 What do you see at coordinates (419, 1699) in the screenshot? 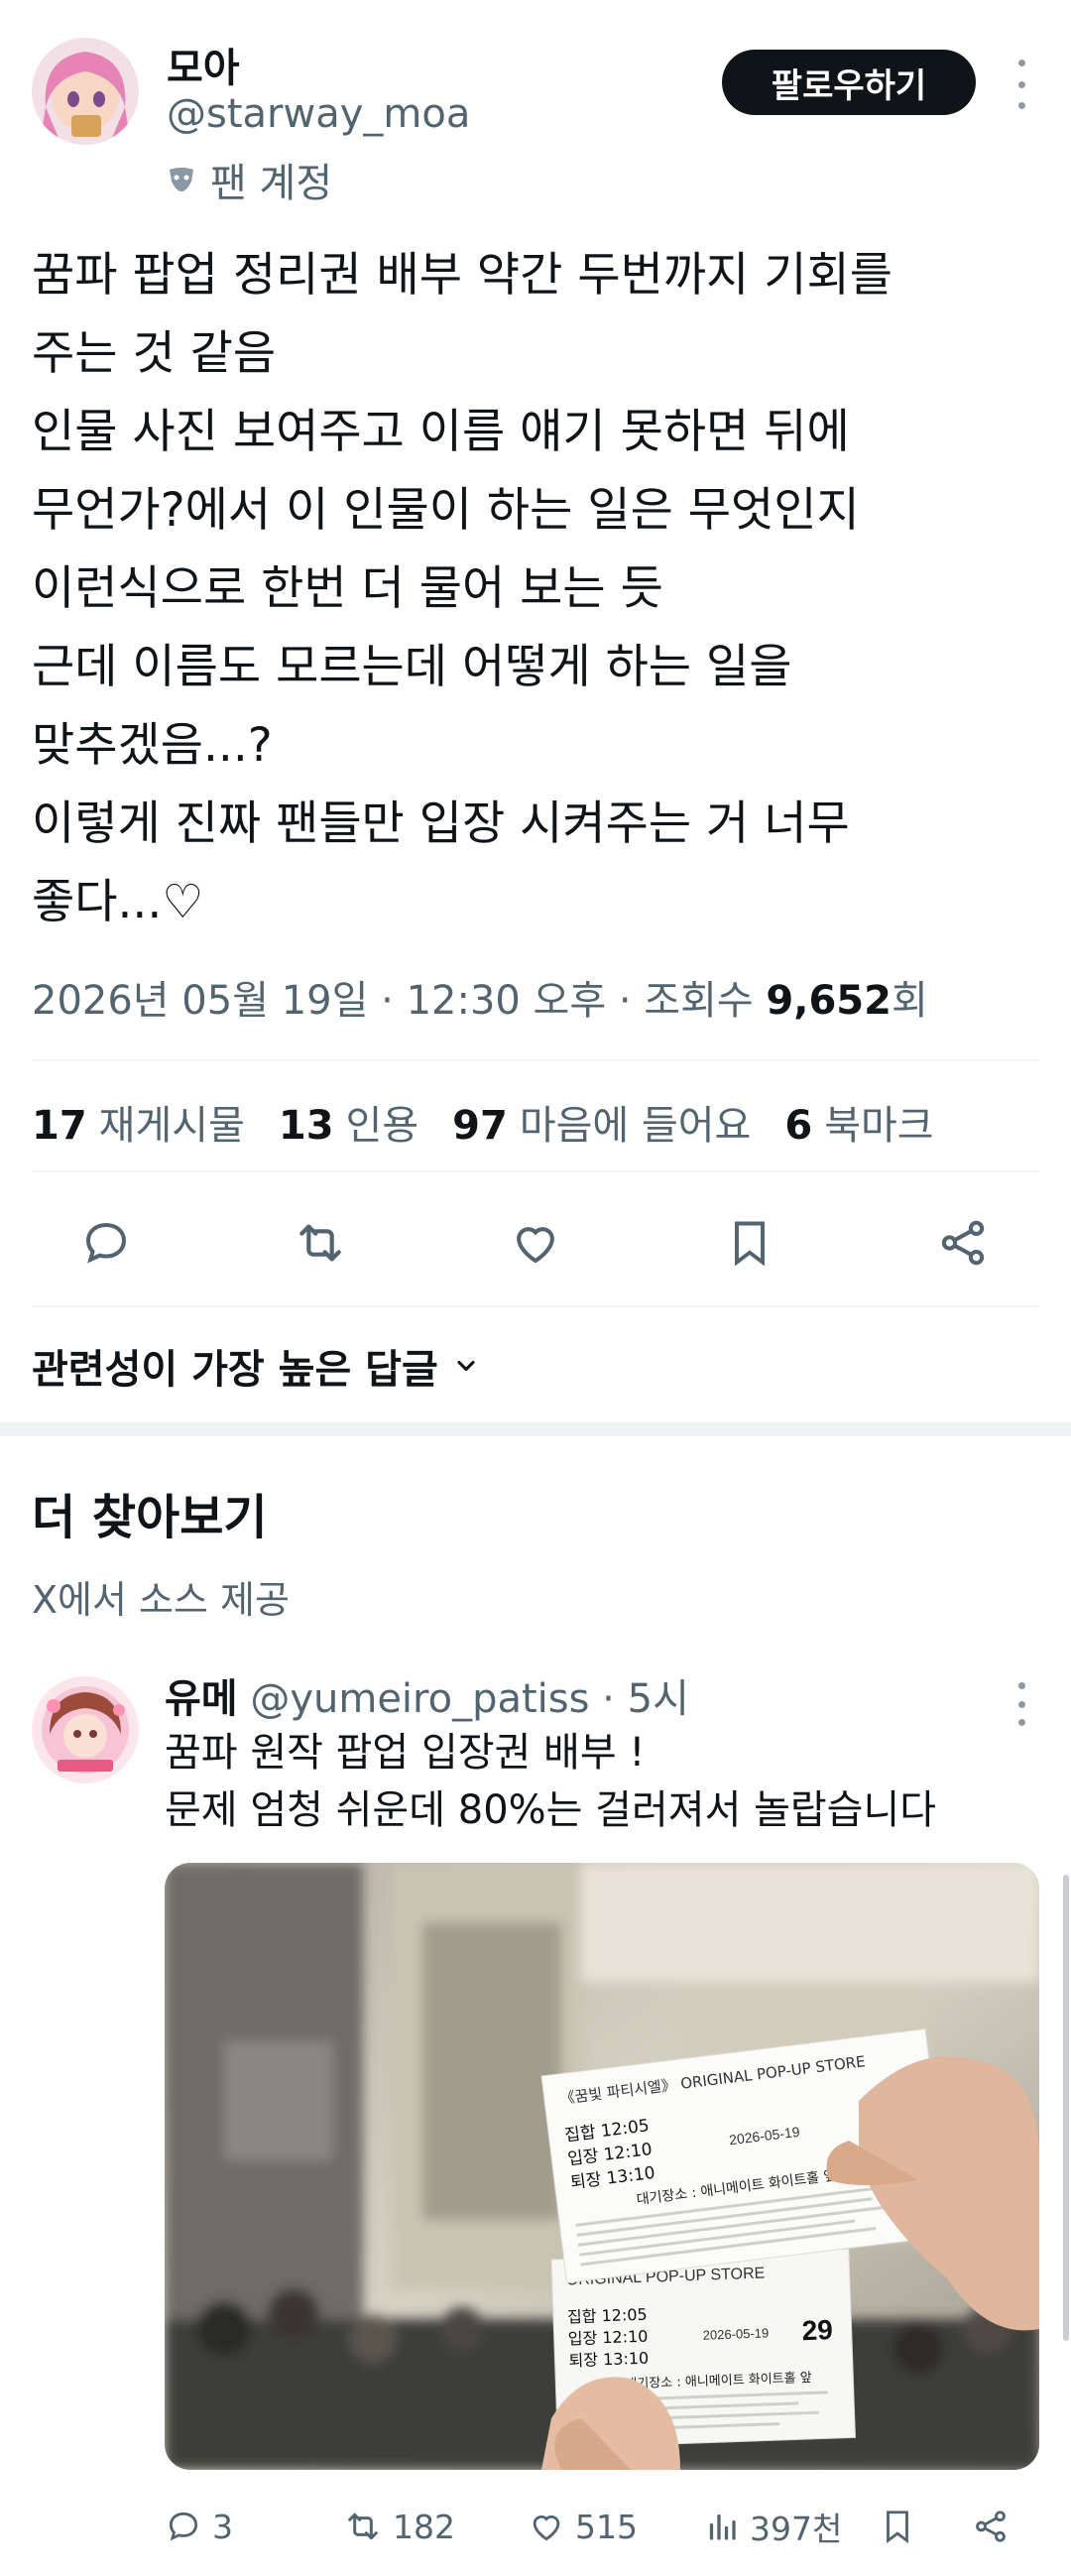
I see `post2-author-handle: @yumeiro_patiss` at bounding box center [419, 1699].